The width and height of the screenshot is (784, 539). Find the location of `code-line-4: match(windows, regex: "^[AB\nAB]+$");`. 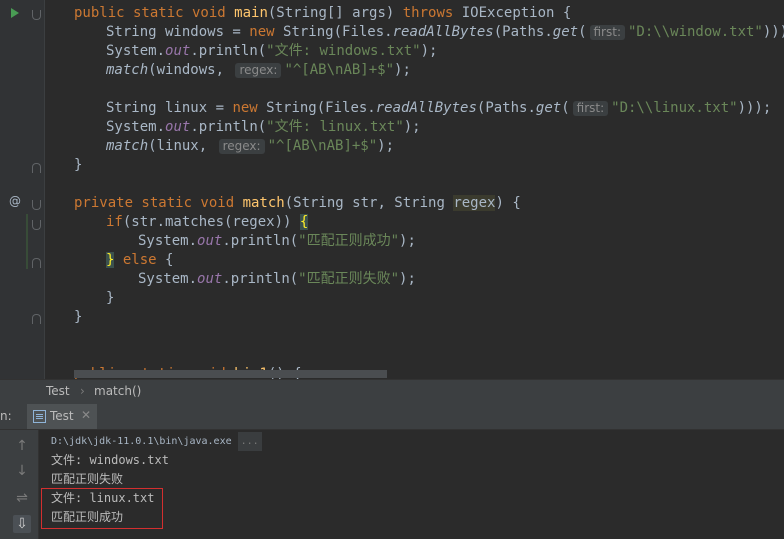

code-line-4: match(windows, regex: "^[AB\nAB]+$"); is located at coordinates (258, 70).